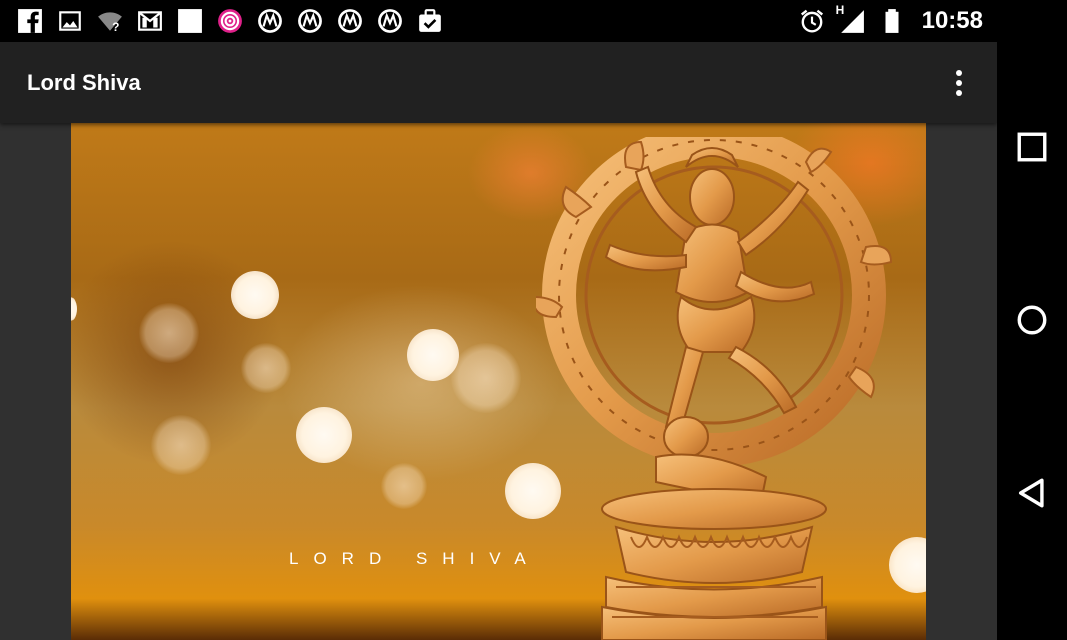 This screenshot has width=1067, height=640. I want to click on more-options-button, so click(959, 83).